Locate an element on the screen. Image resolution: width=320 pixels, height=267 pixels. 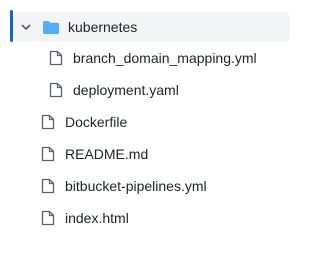
tree-item-label: deployment.yaml is located at coordinates (126, 90).